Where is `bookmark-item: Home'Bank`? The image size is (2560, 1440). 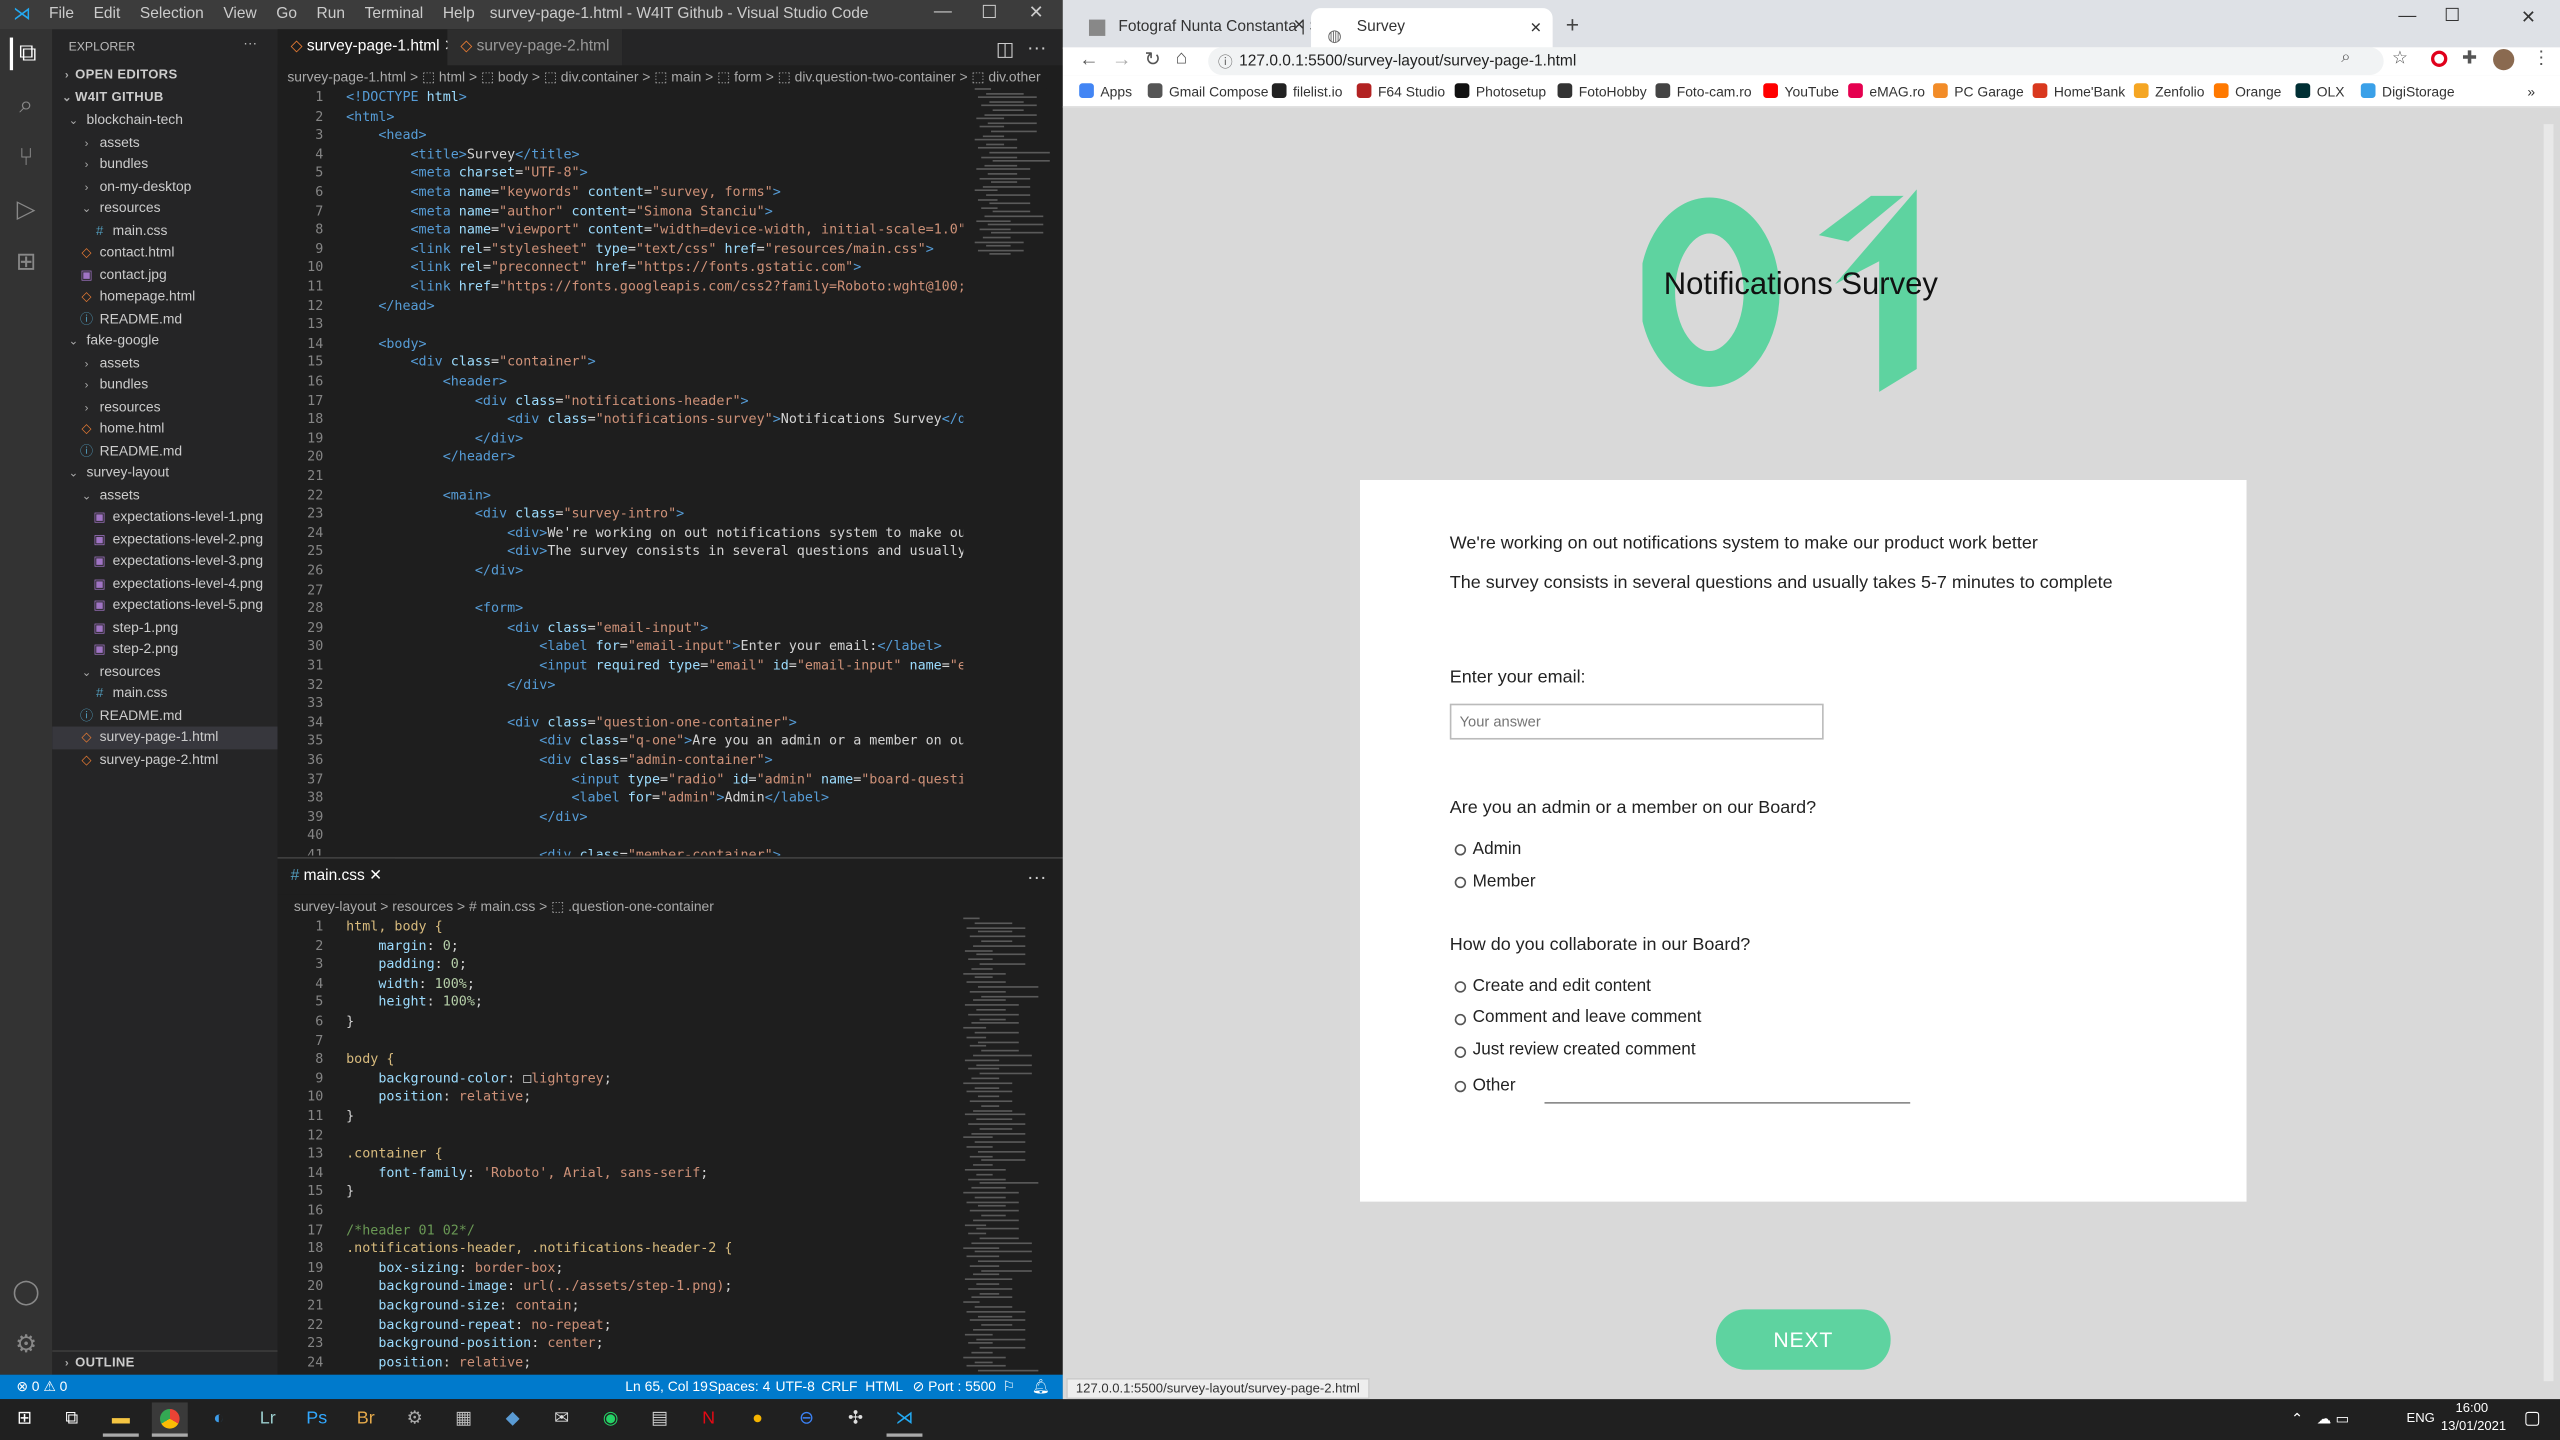
bookmark-item: Home'Bank is located at coordinates (2078, 91).